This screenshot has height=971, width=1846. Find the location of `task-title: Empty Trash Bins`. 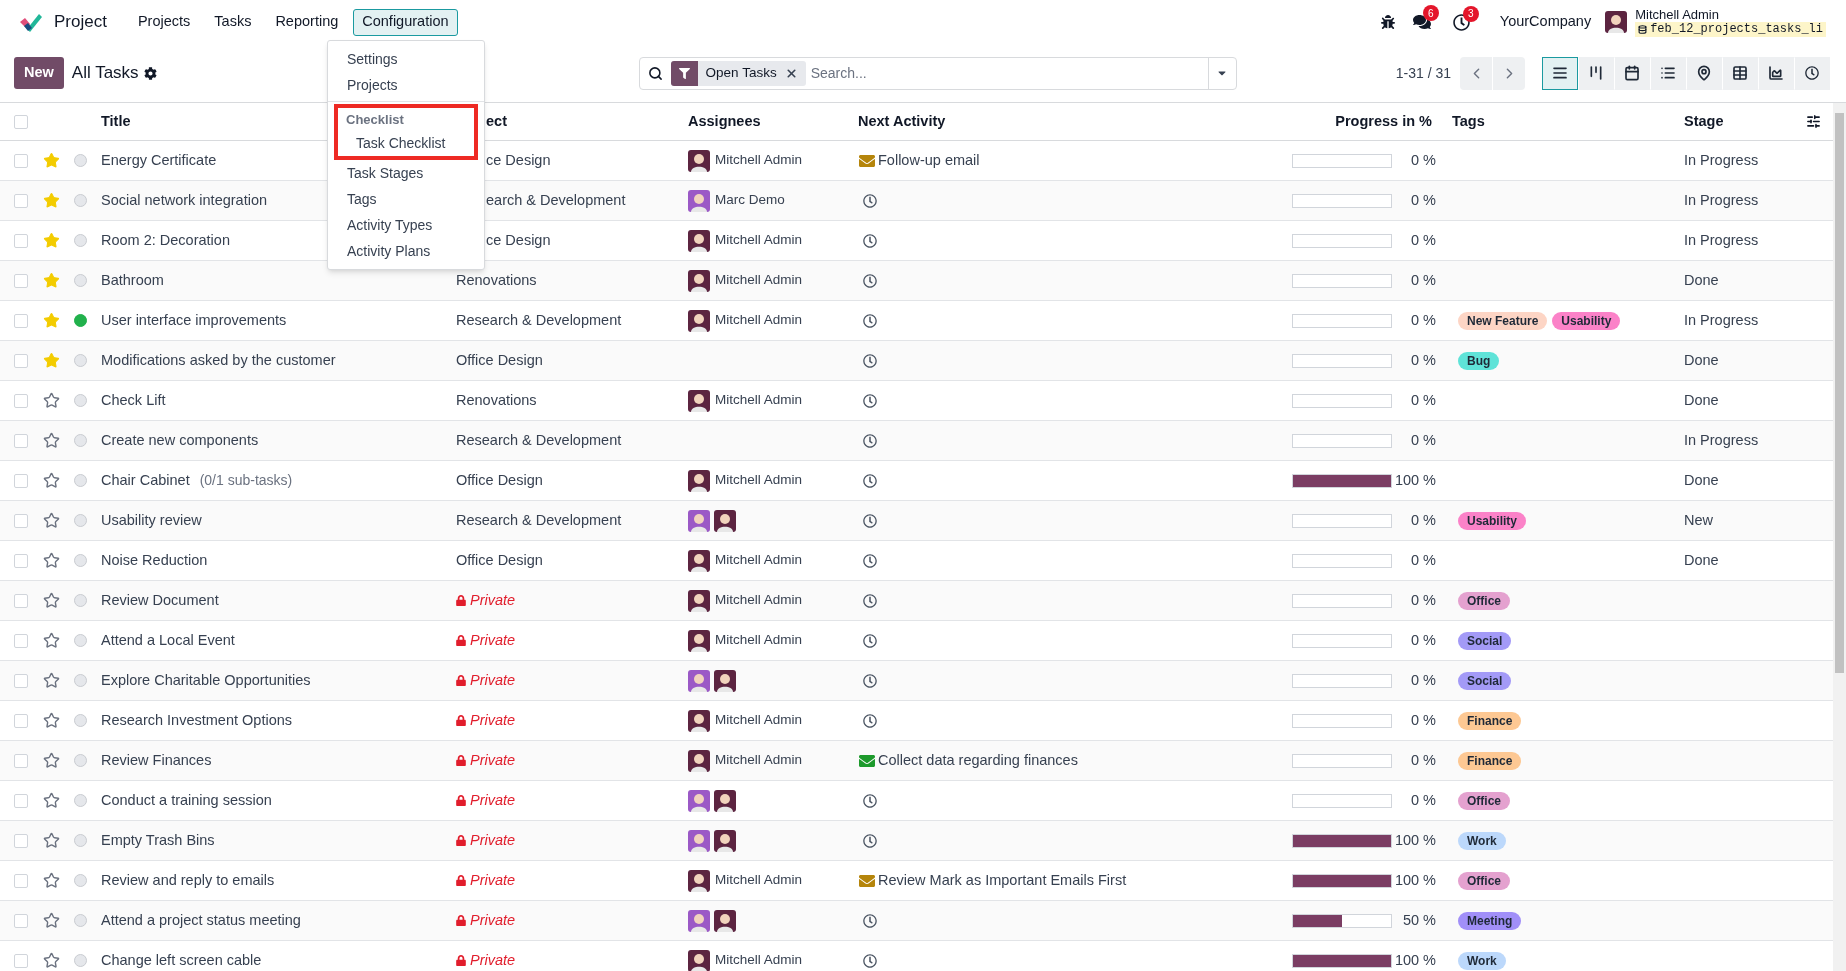

task-title: Empty Trash Bins is located at coordinates (158, 840).